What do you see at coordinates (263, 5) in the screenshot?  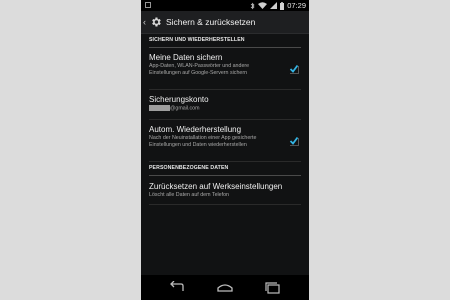 I see `wifi-icon` at bounding box center [263, 5].